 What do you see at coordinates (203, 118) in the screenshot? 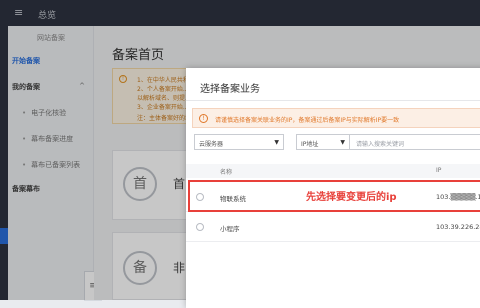
I see `warning-icon: !` at bounding box center [203, 118].